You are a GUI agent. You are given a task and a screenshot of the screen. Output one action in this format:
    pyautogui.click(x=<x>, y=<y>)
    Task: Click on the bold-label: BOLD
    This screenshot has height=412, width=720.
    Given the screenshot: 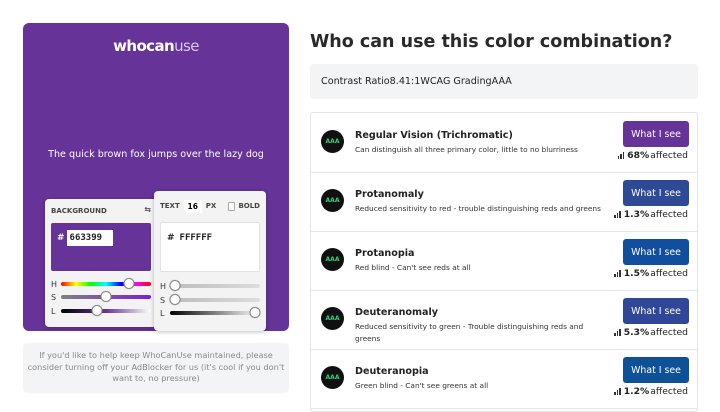 What is the action you would take?
    pyautogui.click(x=249, y=206)
    